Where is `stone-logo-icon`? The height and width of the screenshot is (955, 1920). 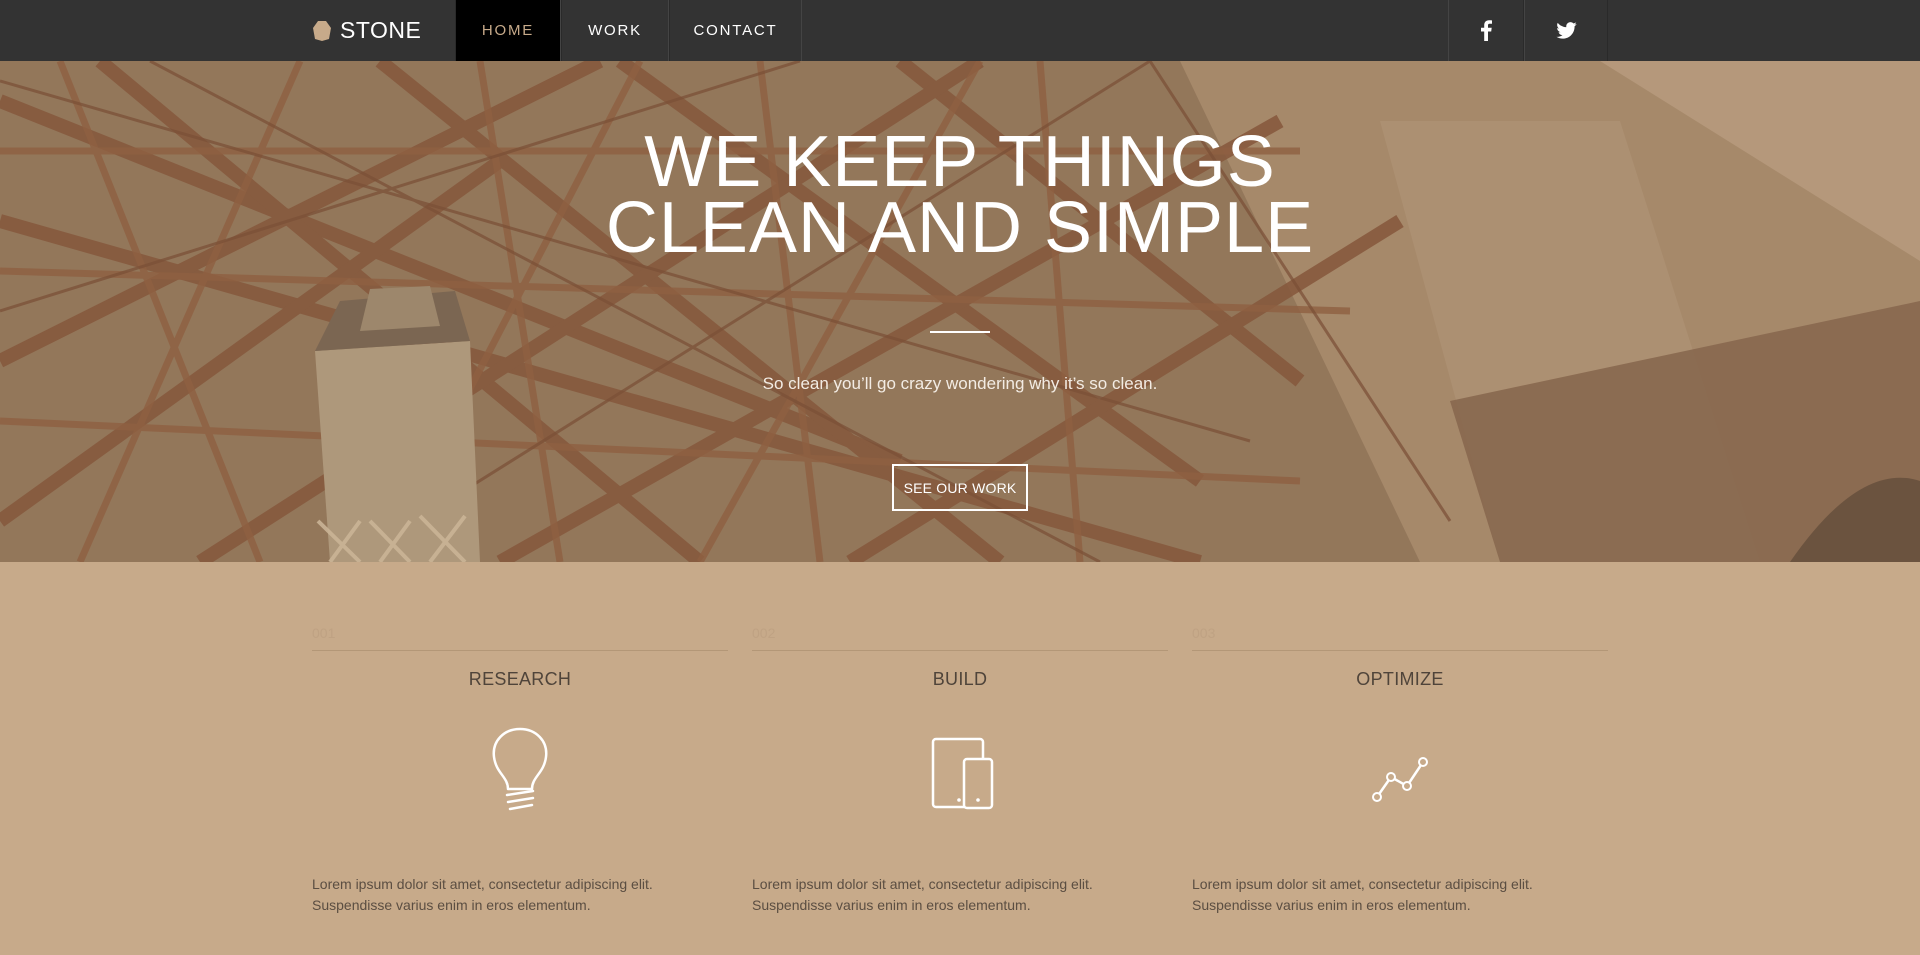
stone-logo-icon is located at coordinates (322, 30).